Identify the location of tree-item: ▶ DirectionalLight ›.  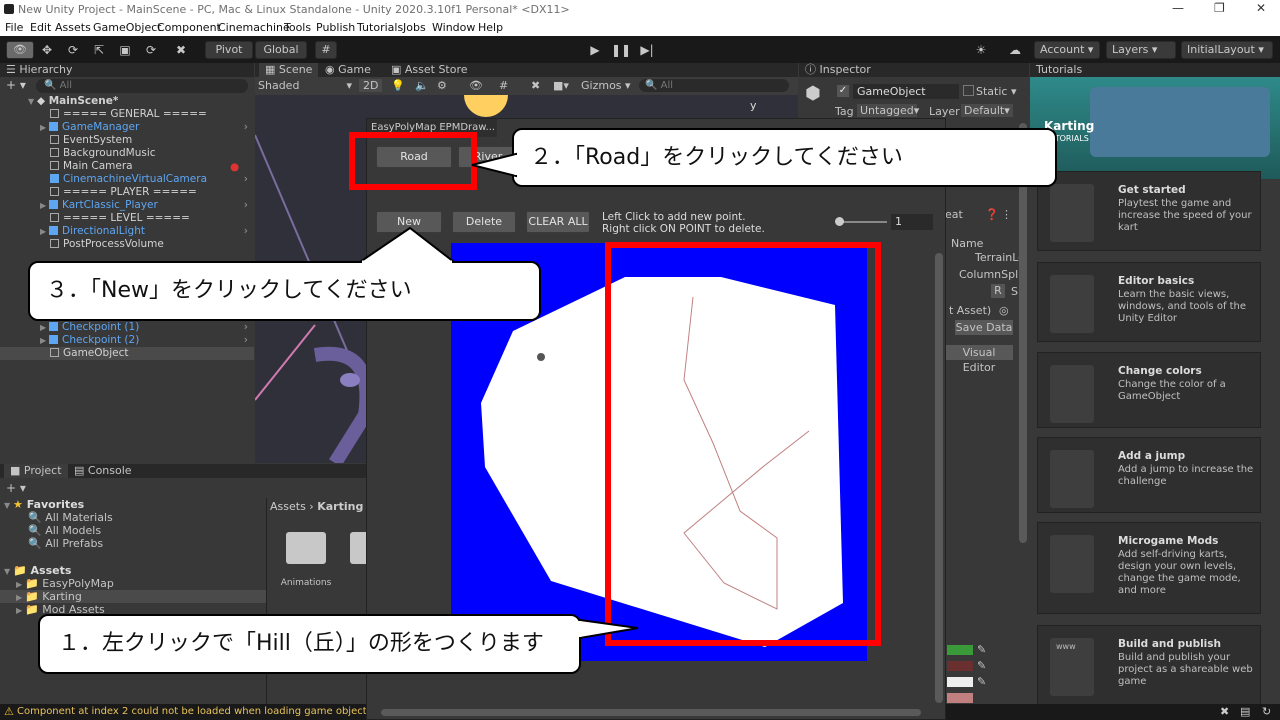
(127, 231).